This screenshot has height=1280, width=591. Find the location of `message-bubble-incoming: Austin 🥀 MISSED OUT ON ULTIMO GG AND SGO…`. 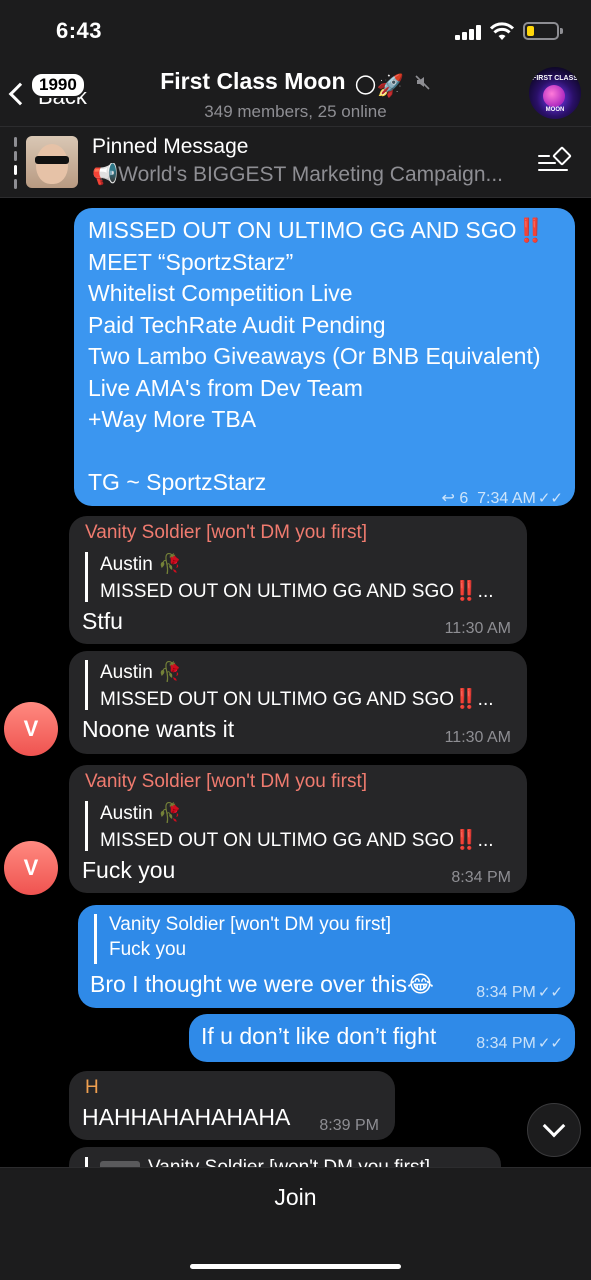

message-bubble-incoming: Austin 🥀 MISSED OUT ON ULTIMO GG AND SGO… is located at coordinates (298, 702).